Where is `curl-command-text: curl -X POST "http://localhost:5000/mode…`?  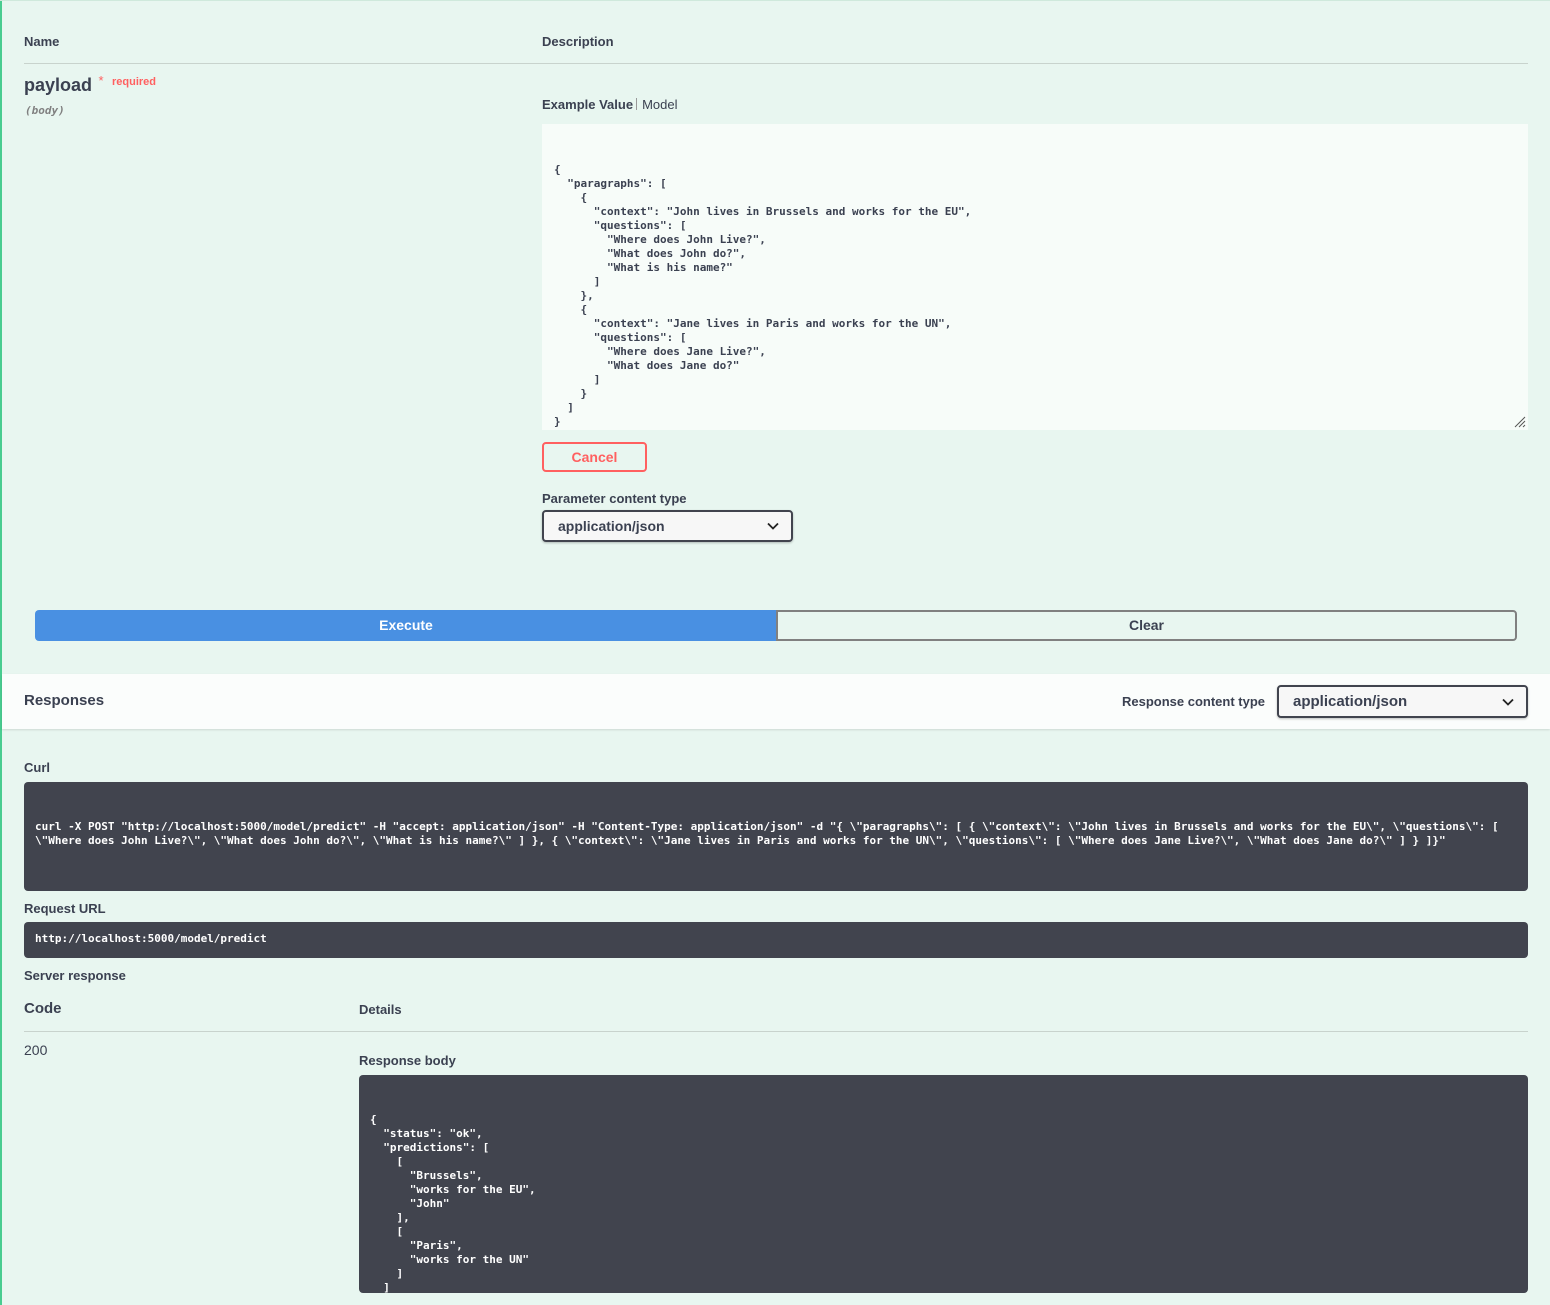 curl-command-text: curl -X POST "http://localhost:5000/mode… is located at coordinates (770, 833).